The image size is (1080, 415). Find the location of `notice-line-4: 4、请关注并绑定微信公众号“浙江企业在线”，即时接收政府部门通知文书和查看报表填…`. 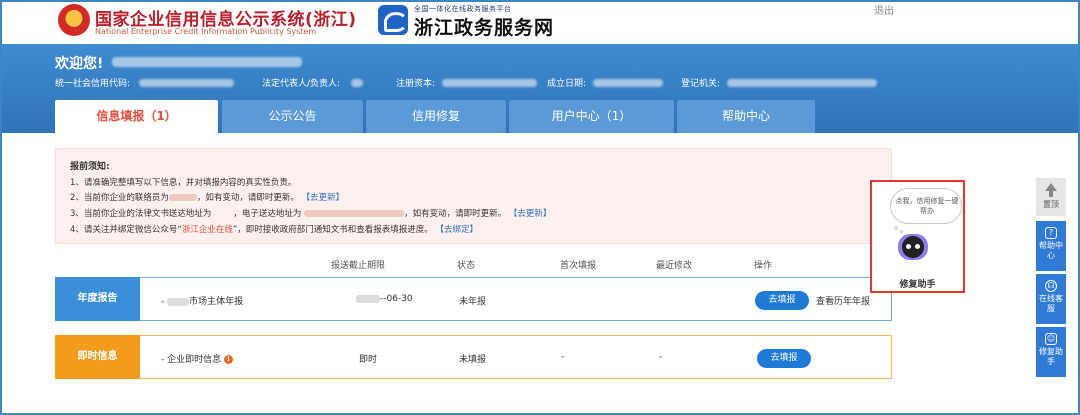

notice-line-4: 4、请关注并绑定微信公众号“浙江企业在线”，即时接收政府部门通知文书和查看报表填… is located at coordinates (274, 230).